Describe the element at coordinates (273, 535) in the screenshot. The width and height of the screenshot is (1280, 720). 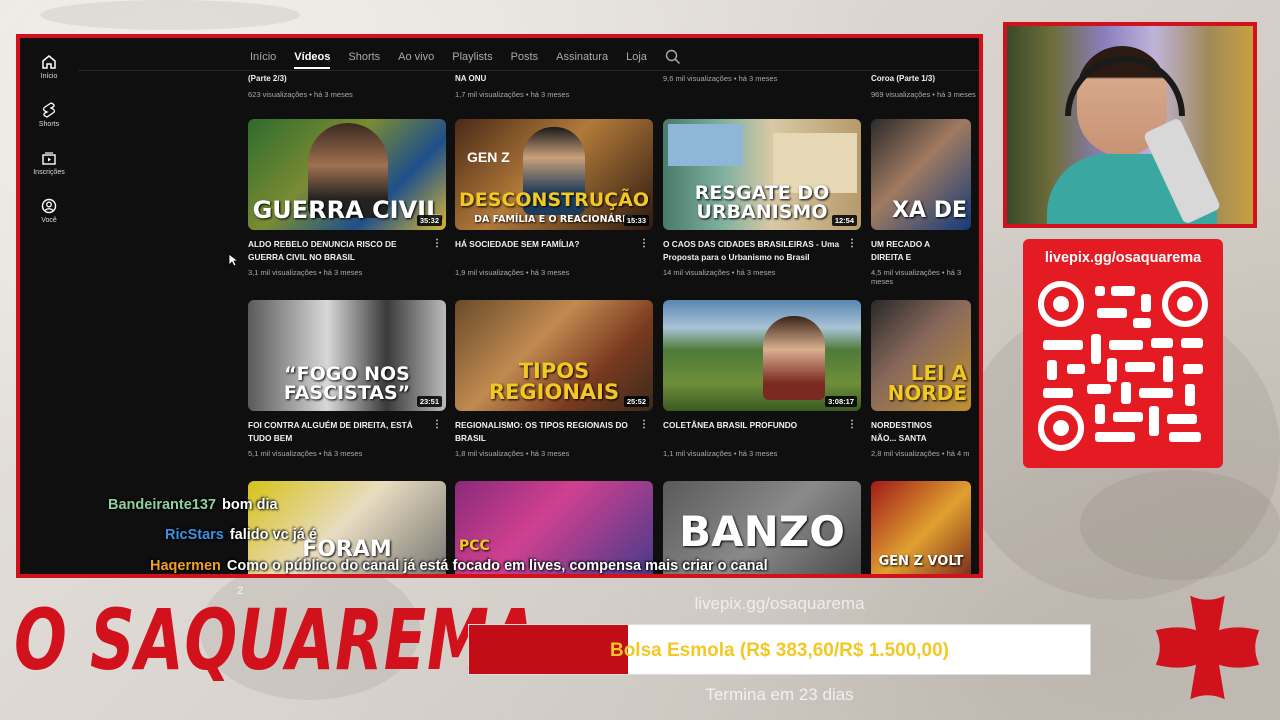
I see `chat-text: falido vc já é` at that location.